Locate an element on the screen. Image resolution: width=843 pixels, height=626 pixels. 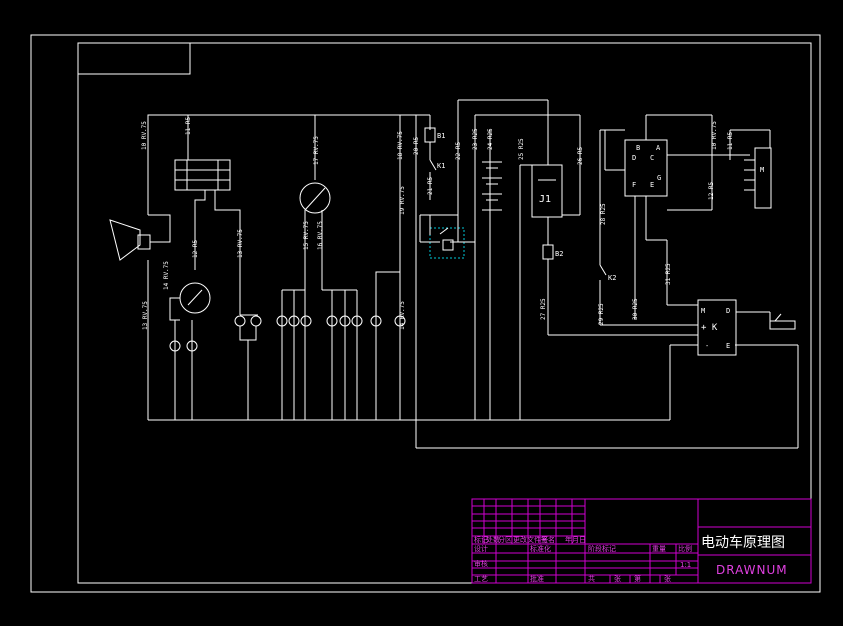
tb-row-design: 设计 is located at coordinates (481, 548).